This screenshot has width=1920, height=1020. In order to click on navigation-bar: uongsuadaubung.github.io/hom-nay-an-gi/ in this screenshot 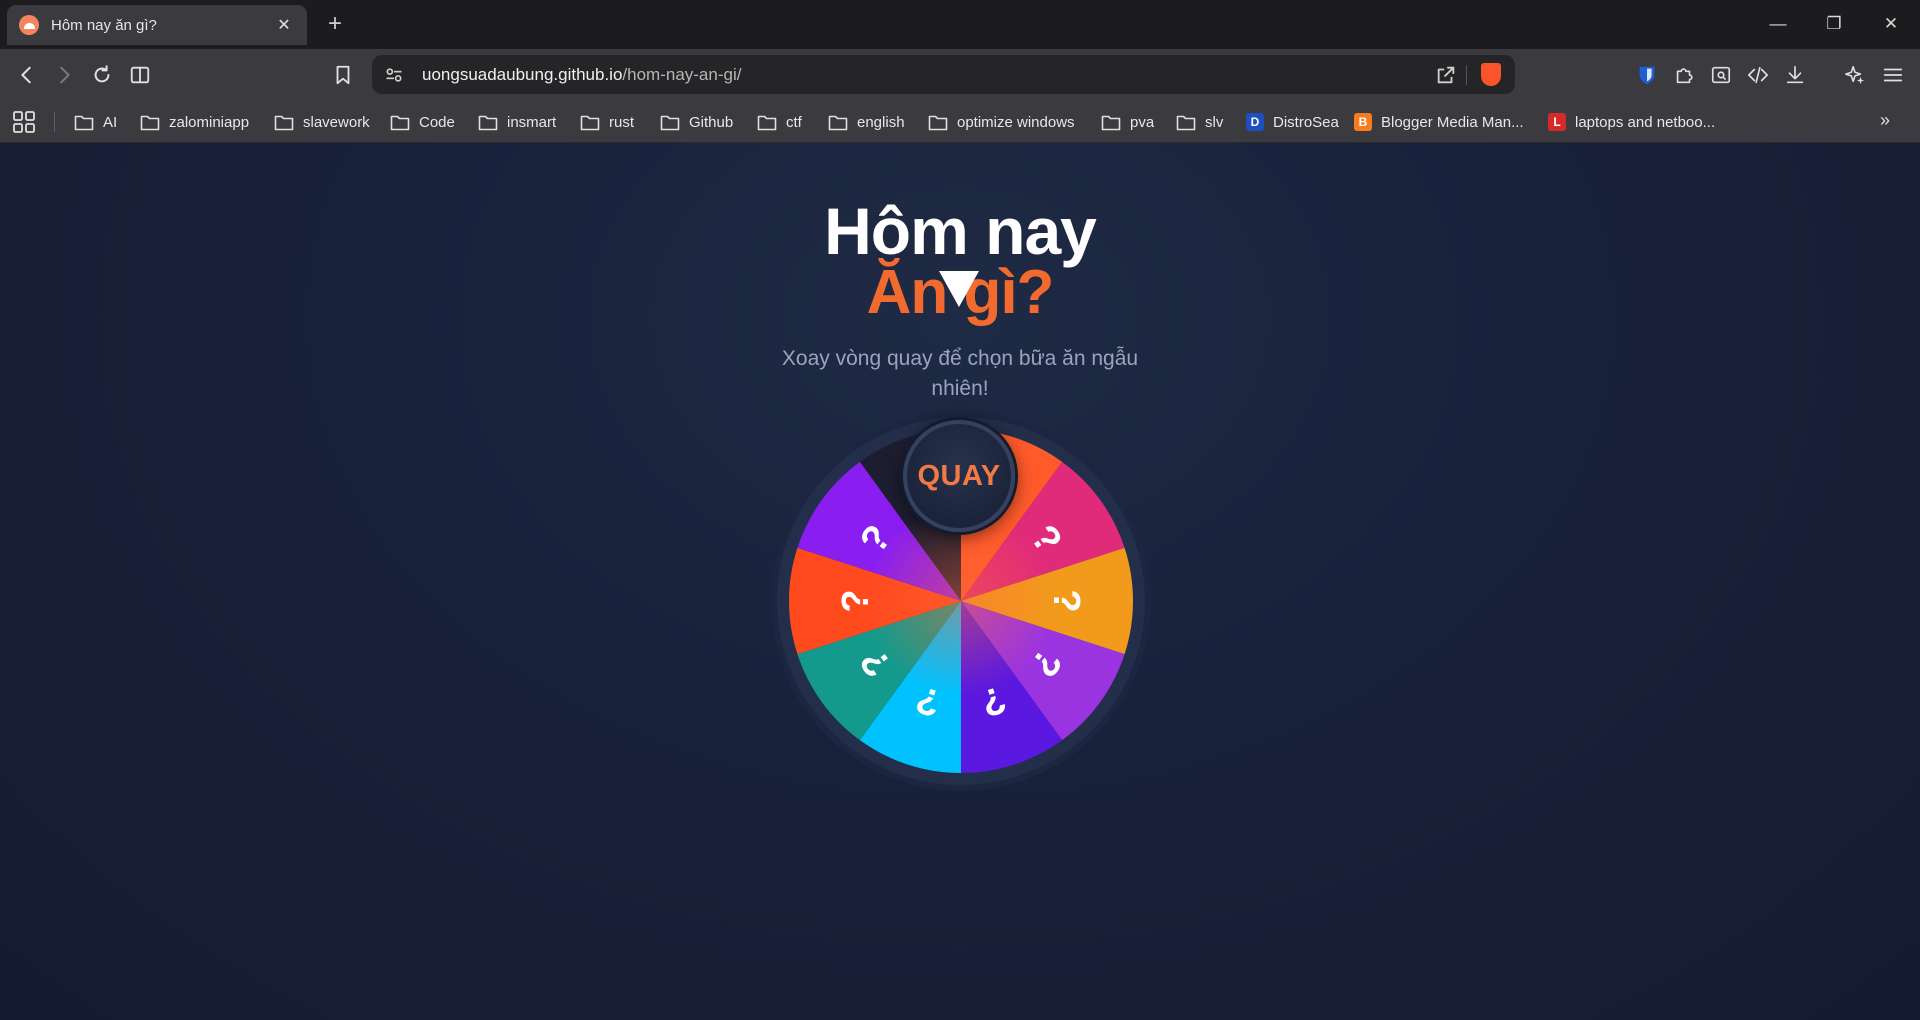, I will do `click(960, 75)`.